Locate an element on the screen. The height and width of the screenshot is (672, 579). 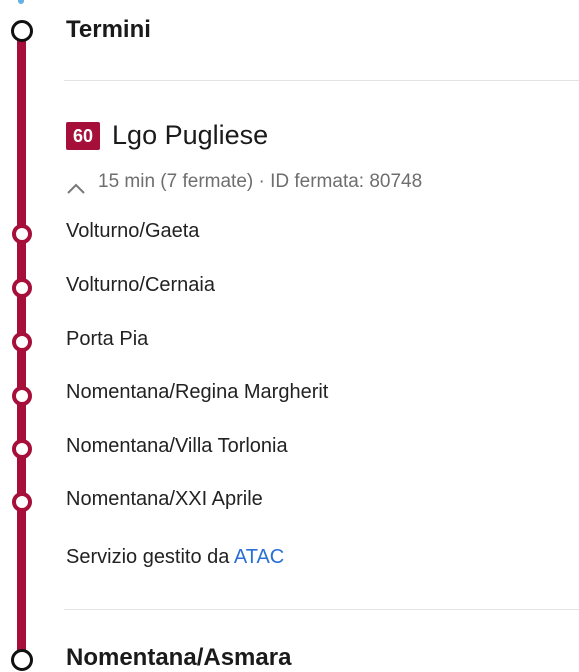
line-destination: Lgo Pugliese is located at coordinates (190, 135).